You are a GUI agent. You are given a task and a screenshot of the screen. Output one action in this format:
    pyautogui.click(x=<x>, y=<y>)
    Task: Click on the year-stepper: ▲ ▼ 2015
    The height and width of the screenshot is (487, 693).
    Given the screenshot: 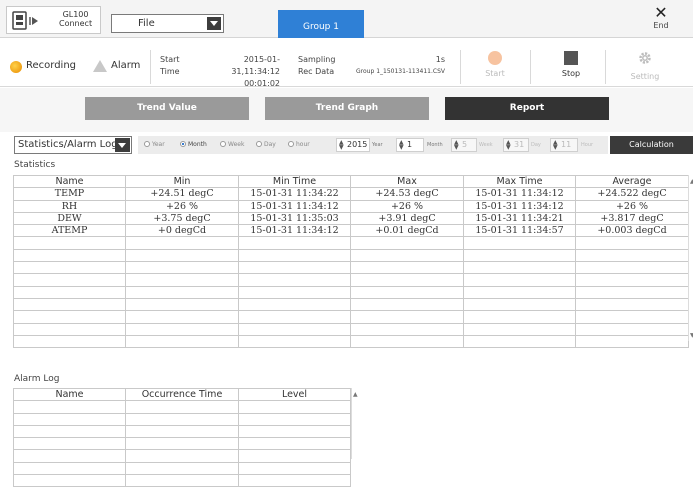 What is the action you would take?
    pyautogui.click(x=353, y=145)
    